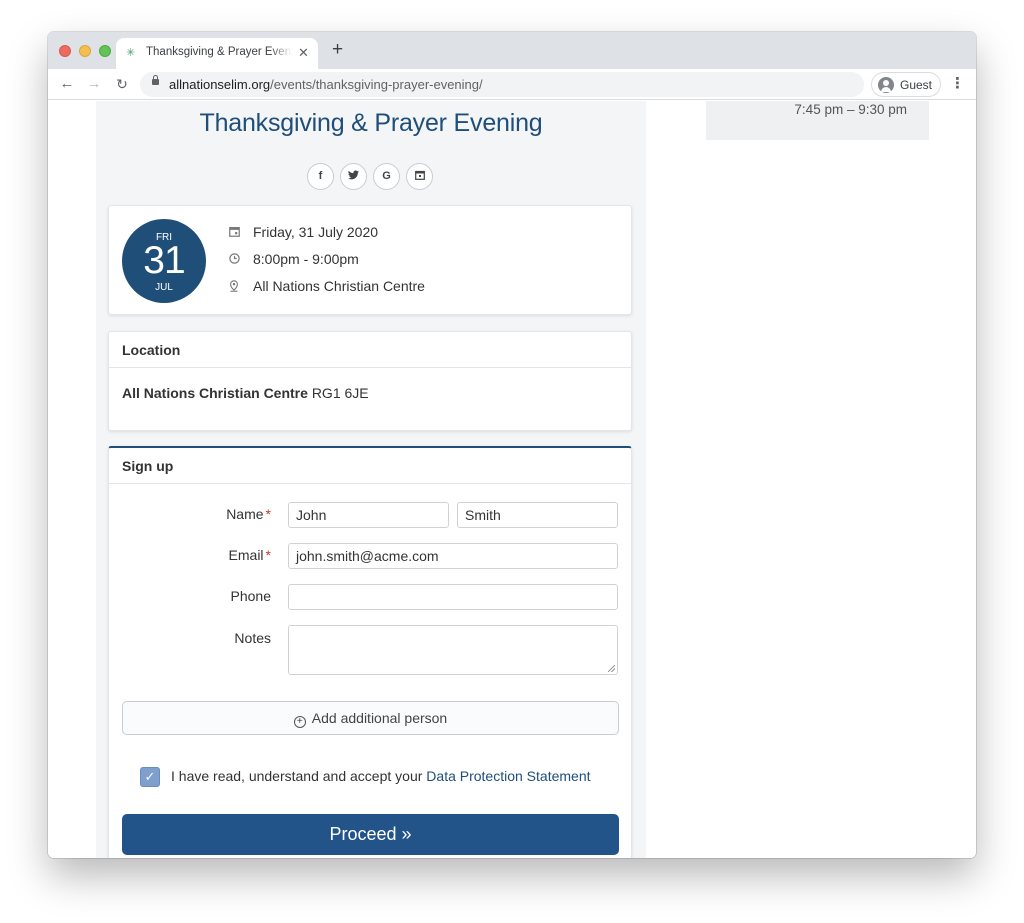 This screenshot has height=923, width=1024. What do you see at coordinates (234, 287) in the screenshot?
I see `map-pin-icon` at bounding box center [234, 287].